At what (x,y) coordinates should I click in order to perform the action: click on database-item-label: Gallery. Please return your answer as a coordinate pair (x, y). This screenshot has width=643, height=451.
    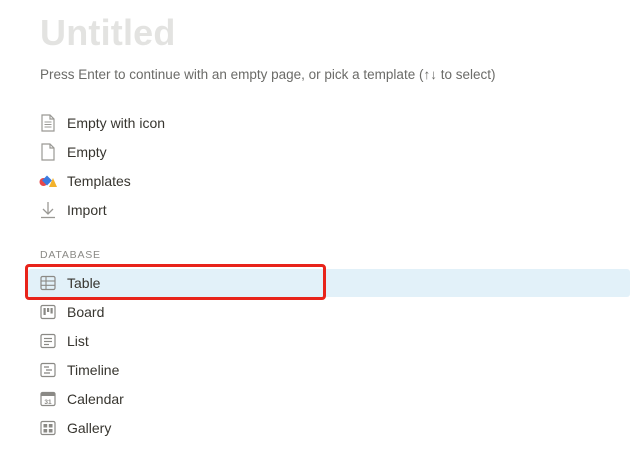
    Looking at the image, I should click on (89, 428).